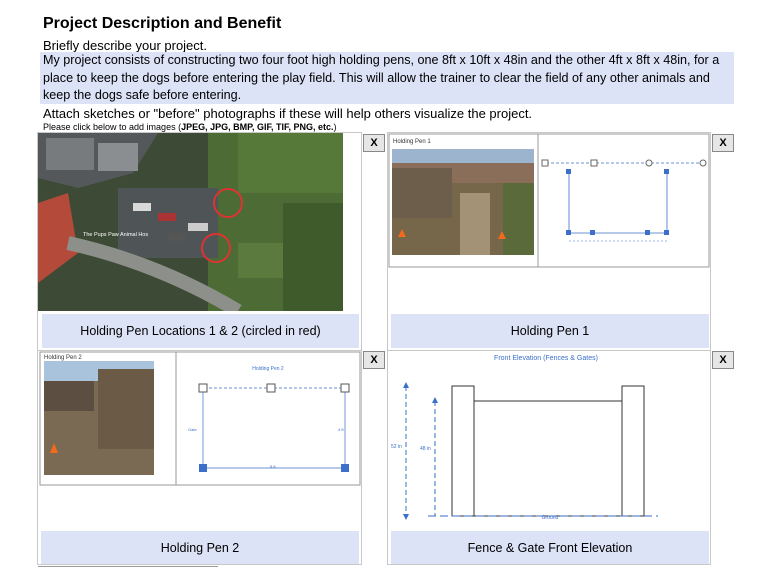 Image resolution: width=770 pixels, height=570 pixels. Describe the element at coordinates (425, 449) in the screenshot. I see `elevation-48-label: 48 in` at that location.